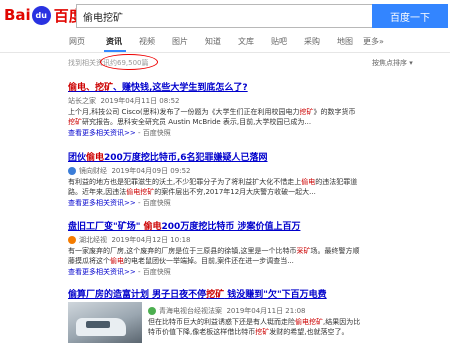 Image resolution: width=450 pixels, height=343 pixels. Describe the element at coordinates (279, 41) in the screenshot. I see `tab-tieba: 贴吧` at that location.